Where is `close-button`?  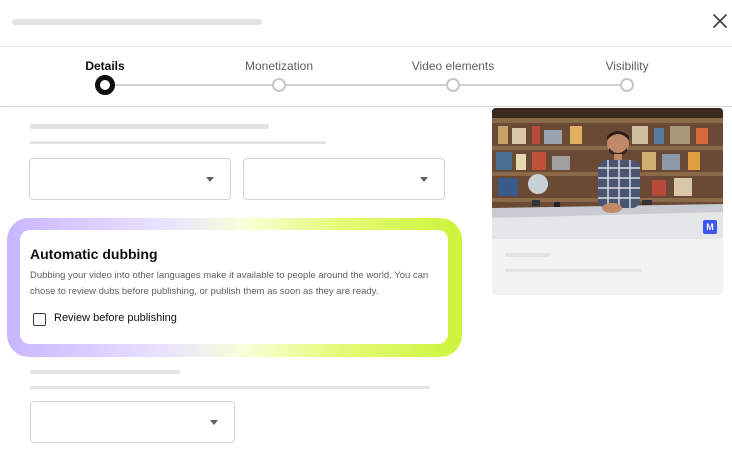 close-button is located at coordinates (720, 21).